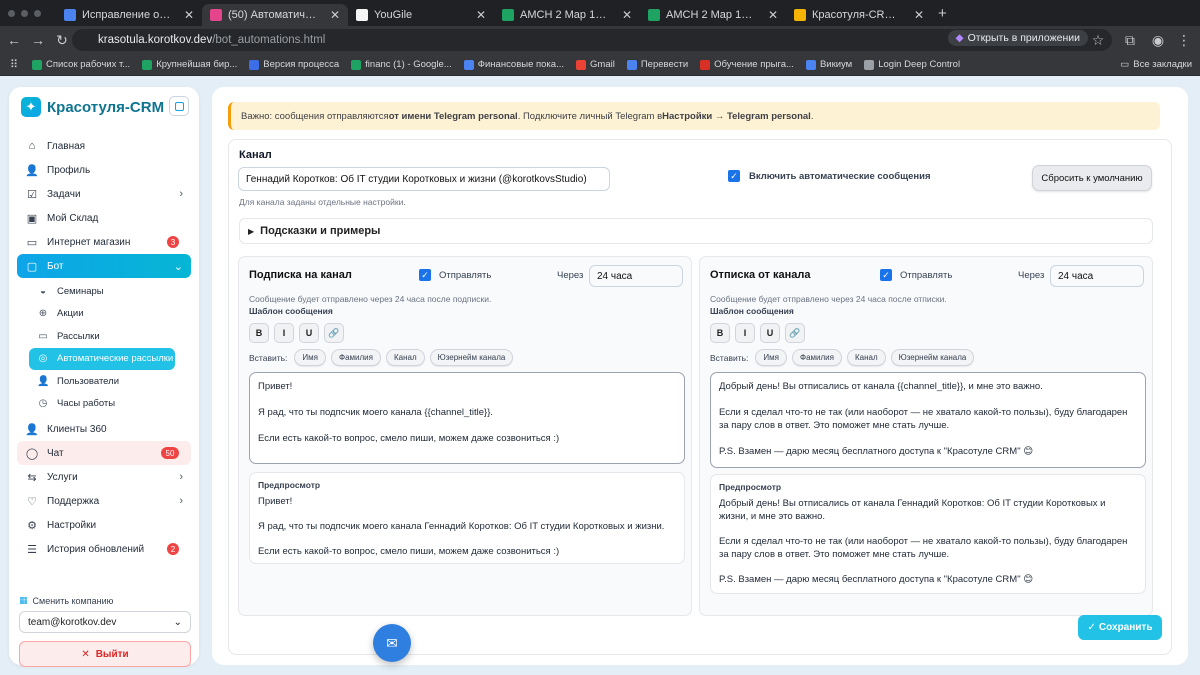 The width and height of the screenshot is (1200, 675). What do you see at coordinates (105, 654) in the screenshot?
I see `logout-button: ✕ Выйти` at bounding box center [105, 654].